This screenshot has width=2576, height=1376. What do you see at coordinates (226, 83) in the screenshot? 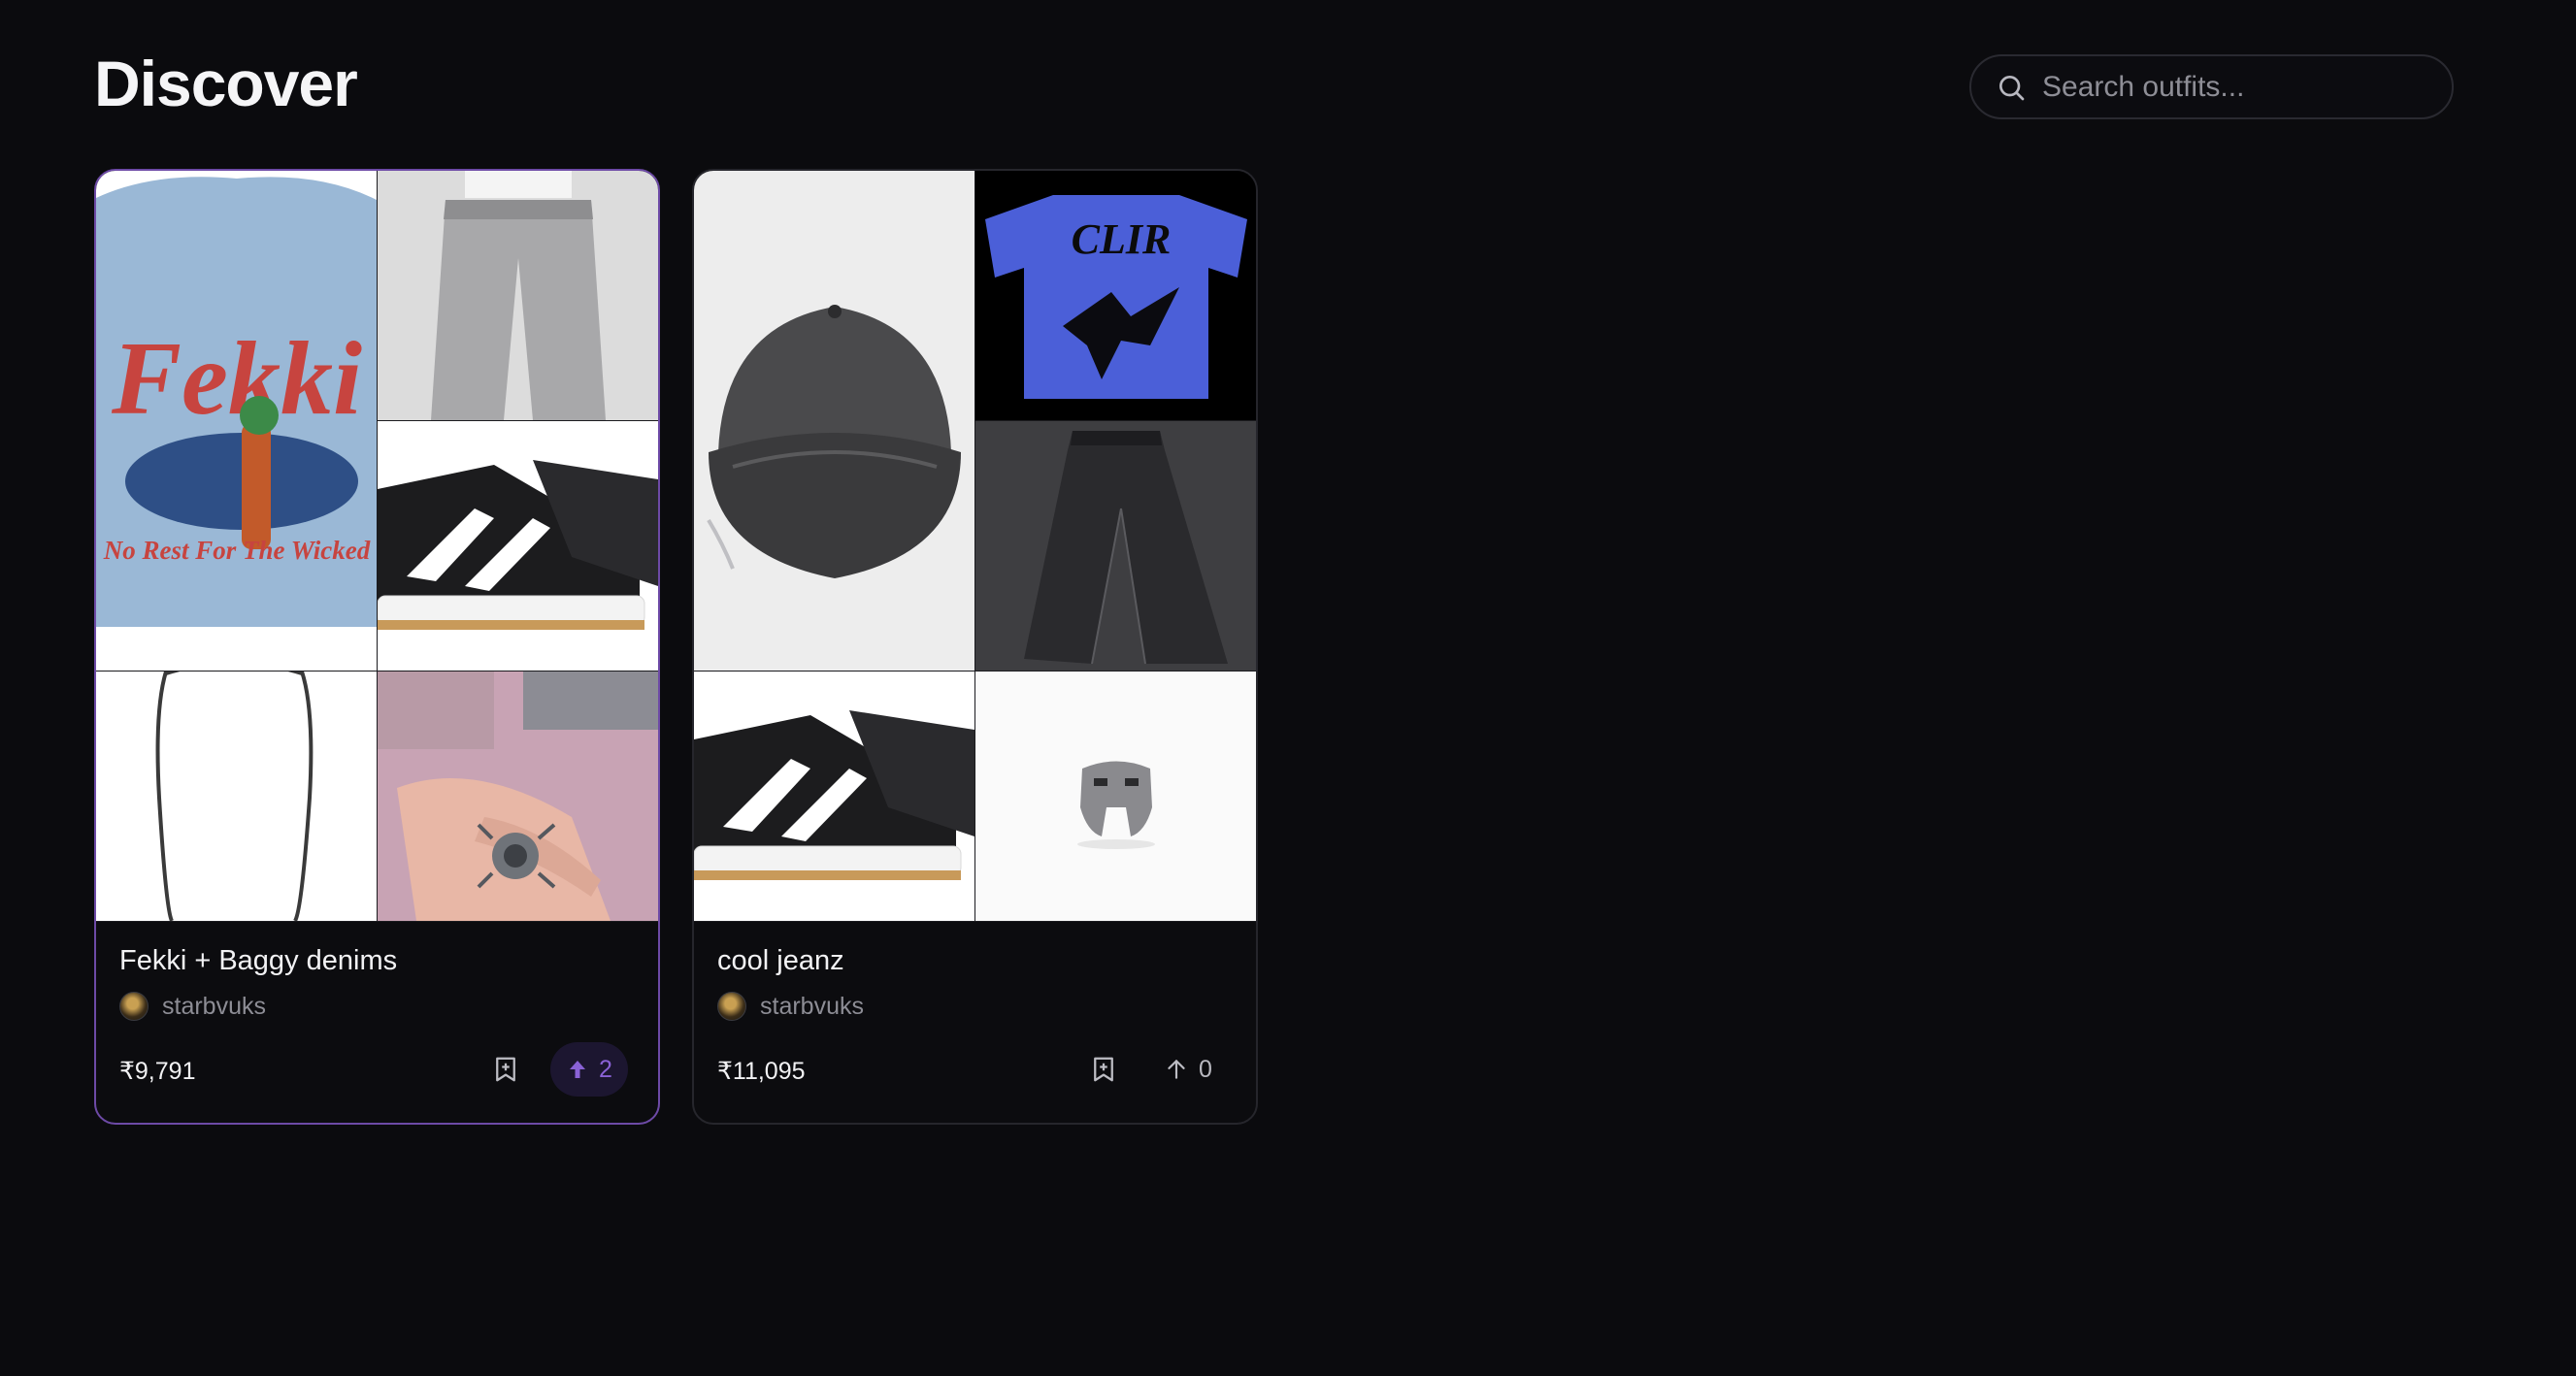
I see `page-title: Discover` at bounding box center [226, 83].